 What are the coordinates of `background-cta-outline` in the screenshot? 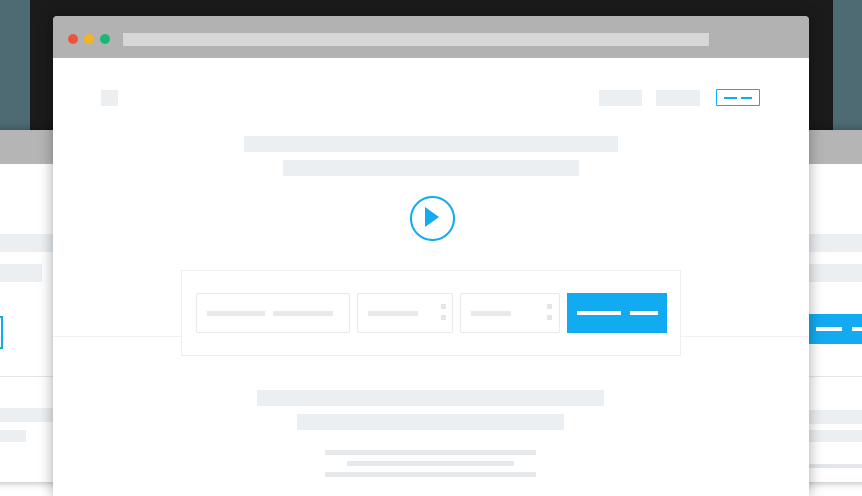 It's located at (1, 332).